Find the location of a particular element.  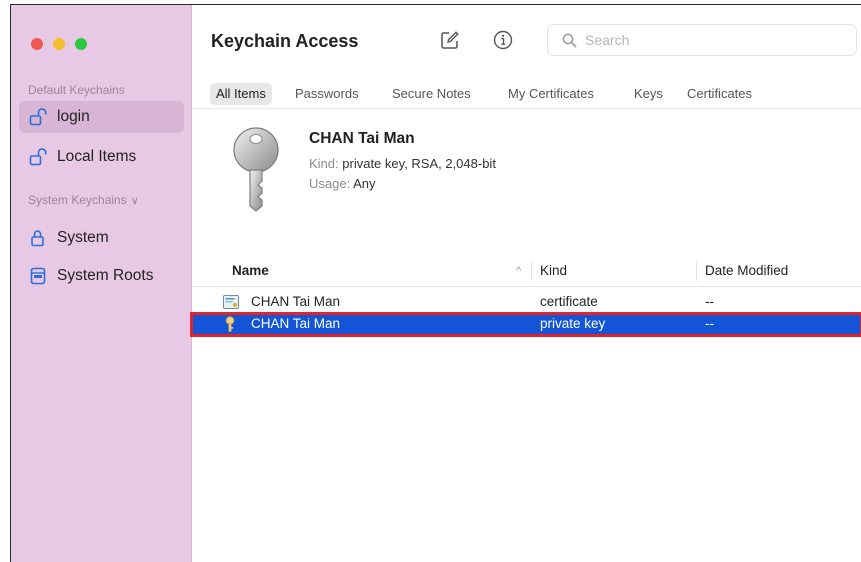

search-icon is located at coordinates (569, 40).